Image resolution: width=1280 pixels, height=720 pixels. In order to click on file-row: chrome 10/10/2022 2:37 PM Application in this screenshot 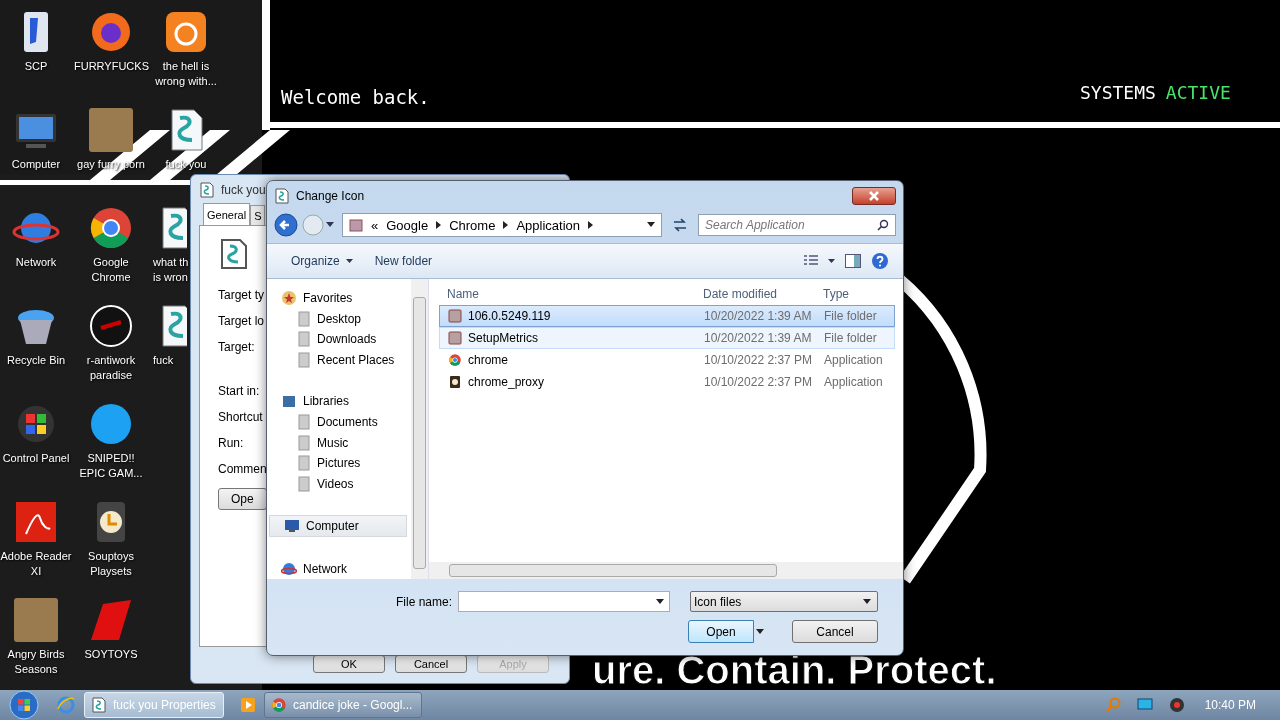, I will do `click(667, 360)`.